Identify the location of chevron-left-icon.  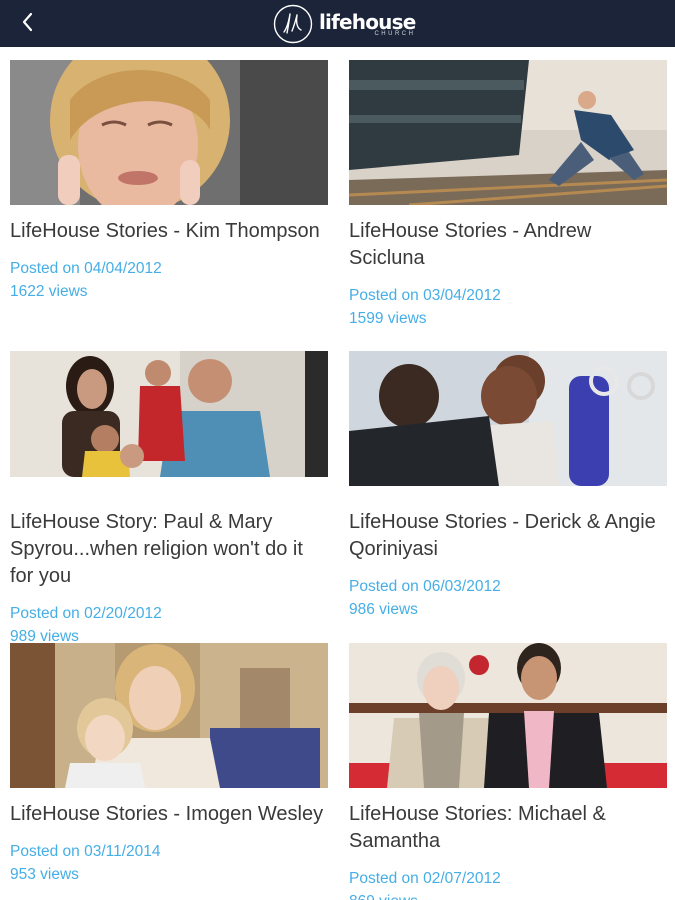
(27, 22).